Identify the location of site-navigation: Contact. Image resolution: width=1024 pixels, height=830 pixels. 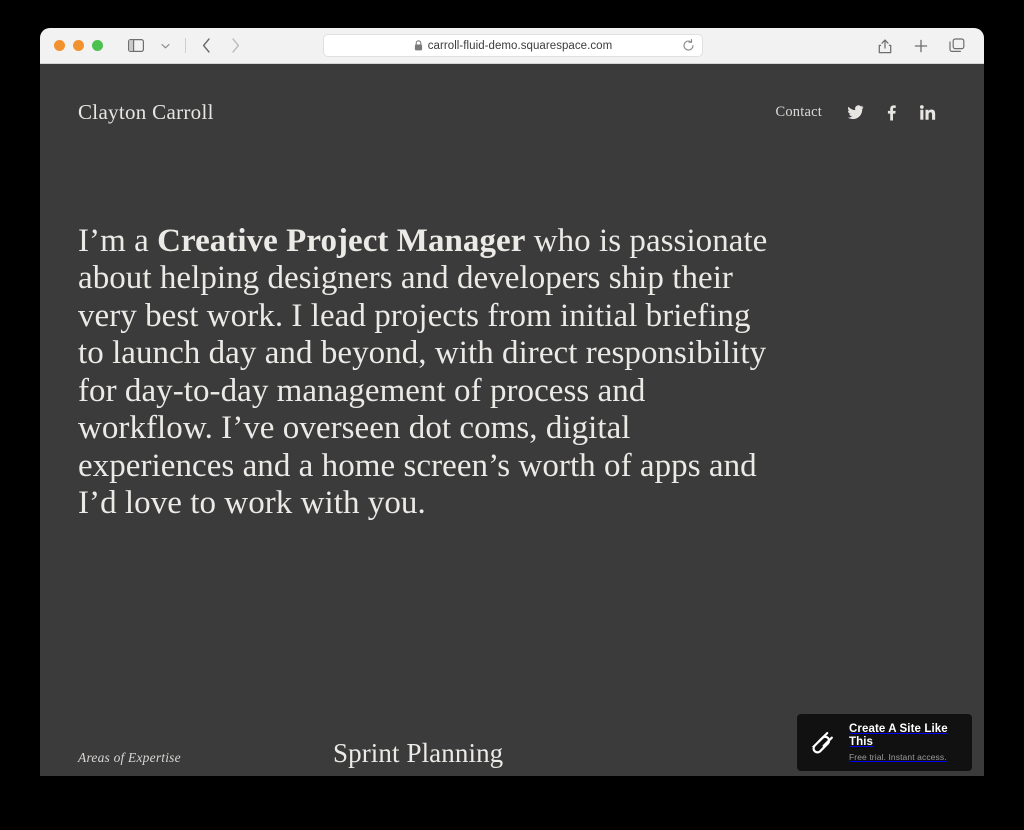
(855, 112).